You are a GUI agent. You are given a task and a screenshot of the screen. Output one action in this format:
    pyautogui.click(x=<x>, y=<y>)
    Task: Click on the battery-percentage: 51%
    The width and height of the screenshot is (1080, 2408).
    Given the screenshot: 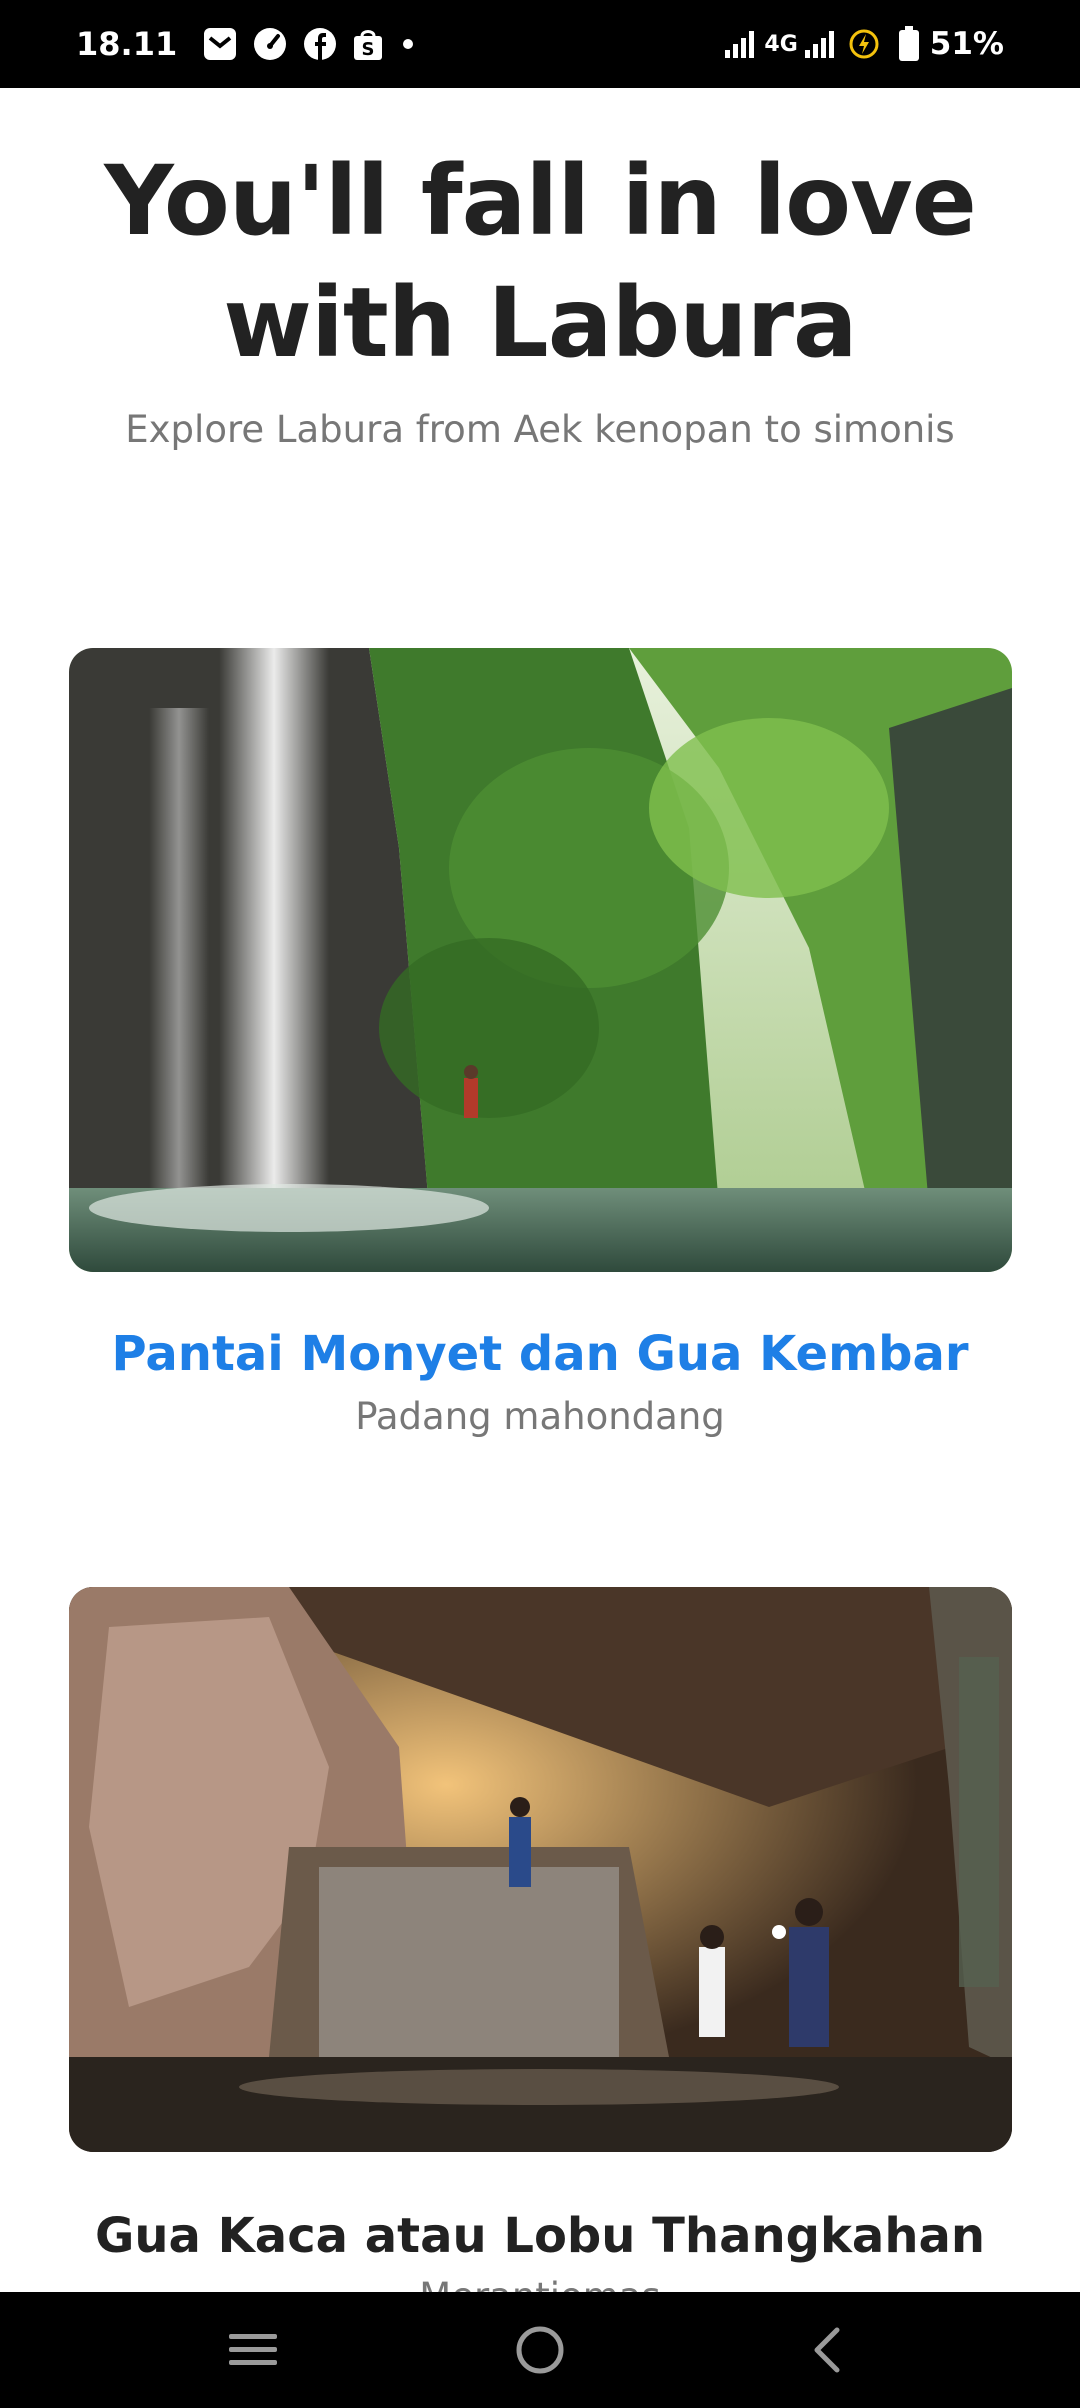 What is the action you would take?
    pyautogui.click(x=966, y=44)
    